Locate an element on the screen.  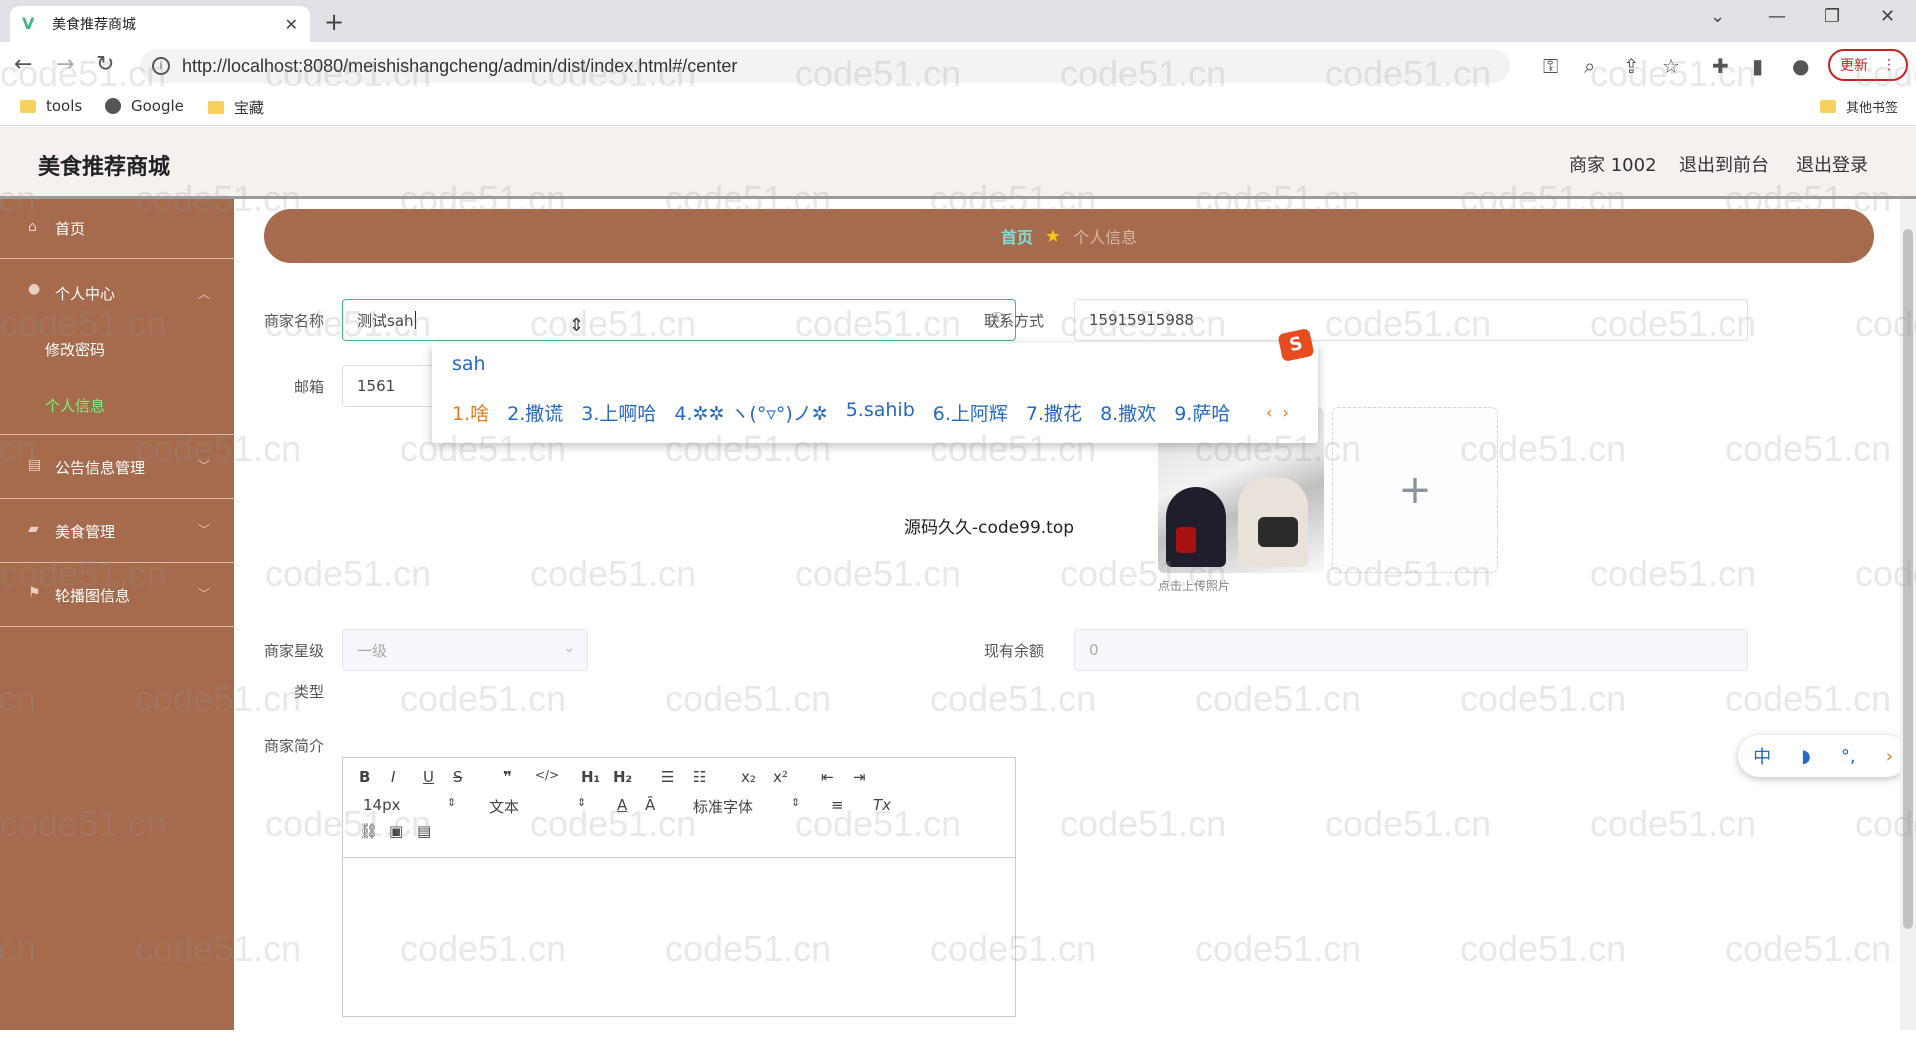
page-scrollbar is located at coordinates (1908, 614).